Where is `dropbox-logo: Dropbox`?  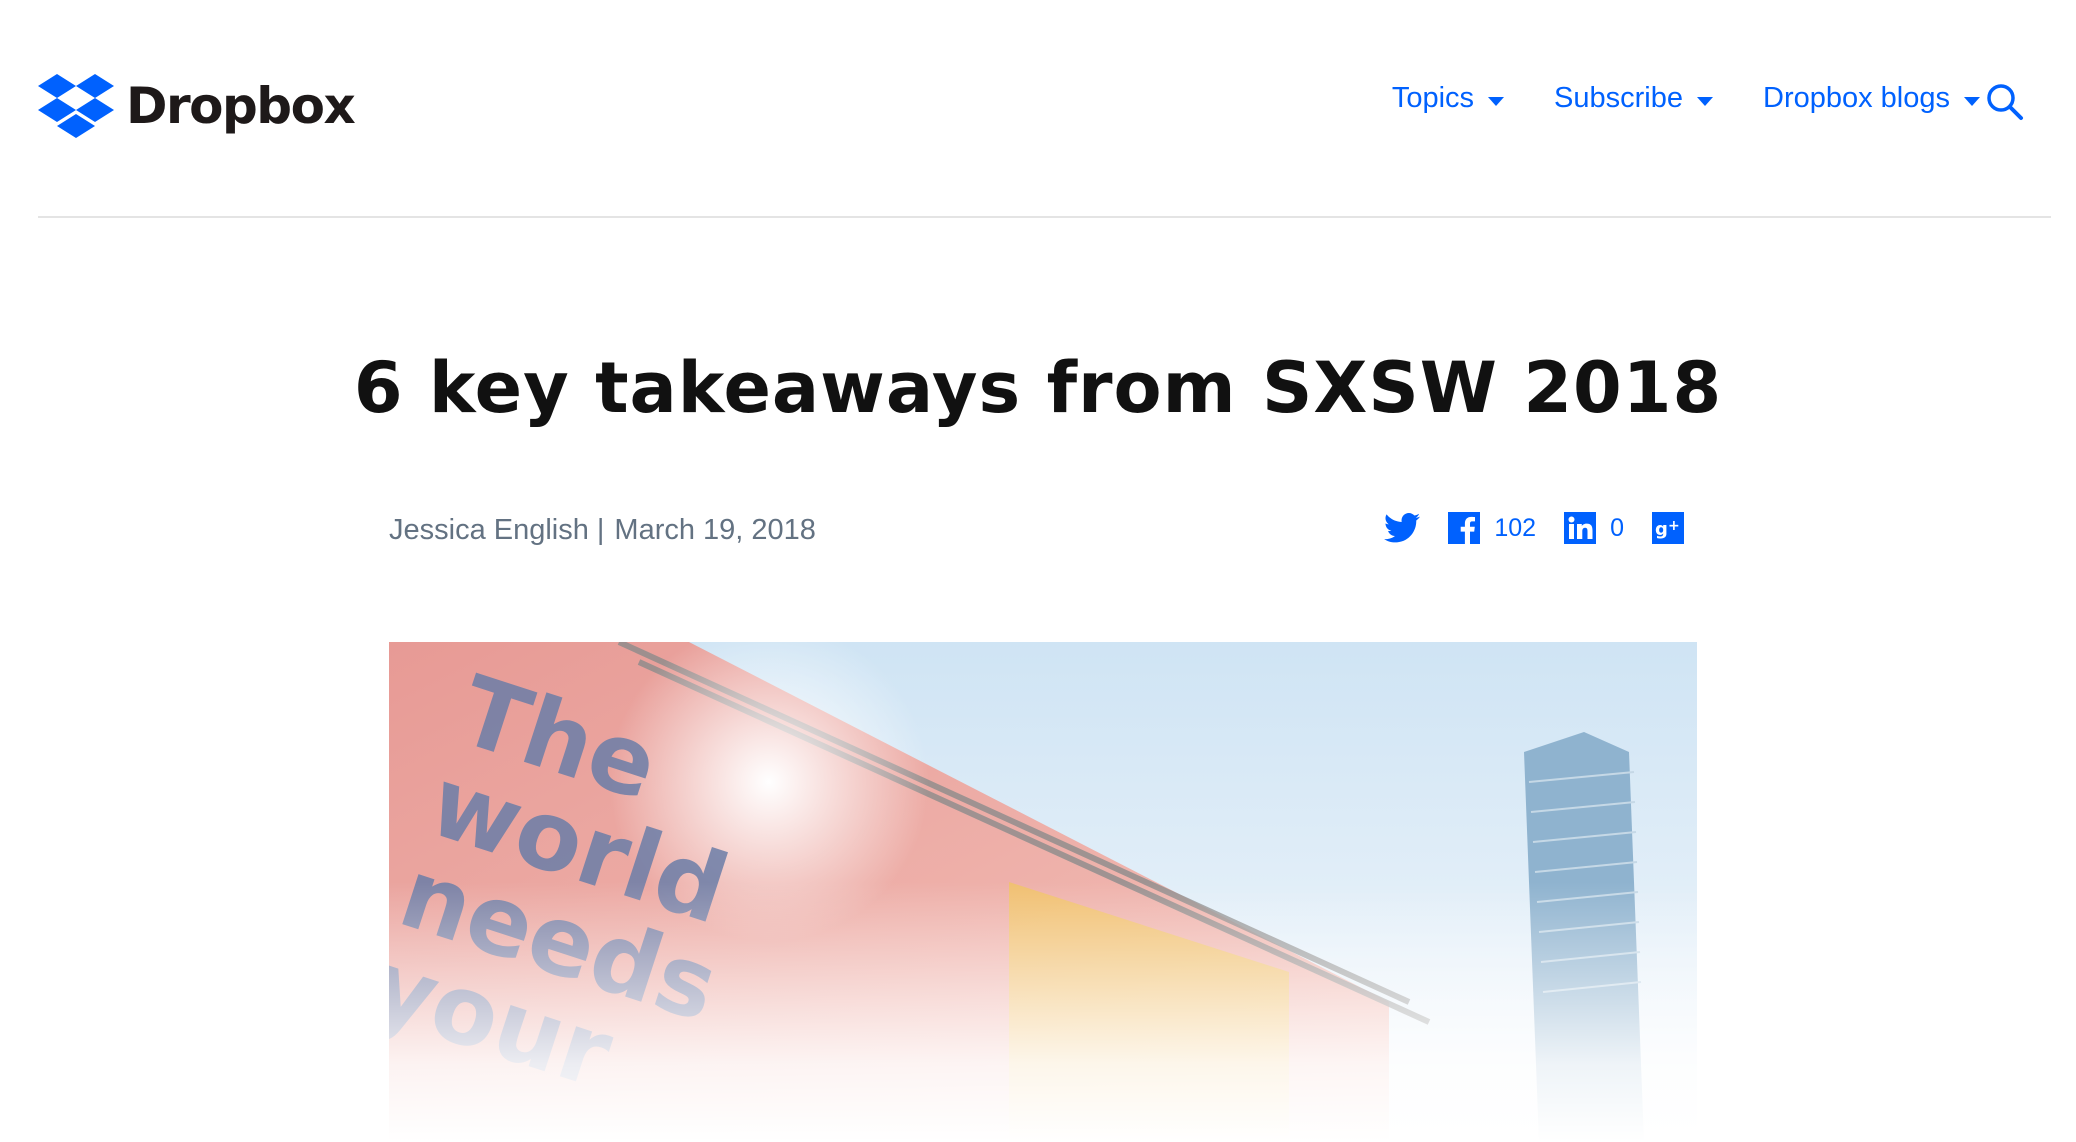 dropbox-logo: Dropbox is located at coordinates (197, 106).